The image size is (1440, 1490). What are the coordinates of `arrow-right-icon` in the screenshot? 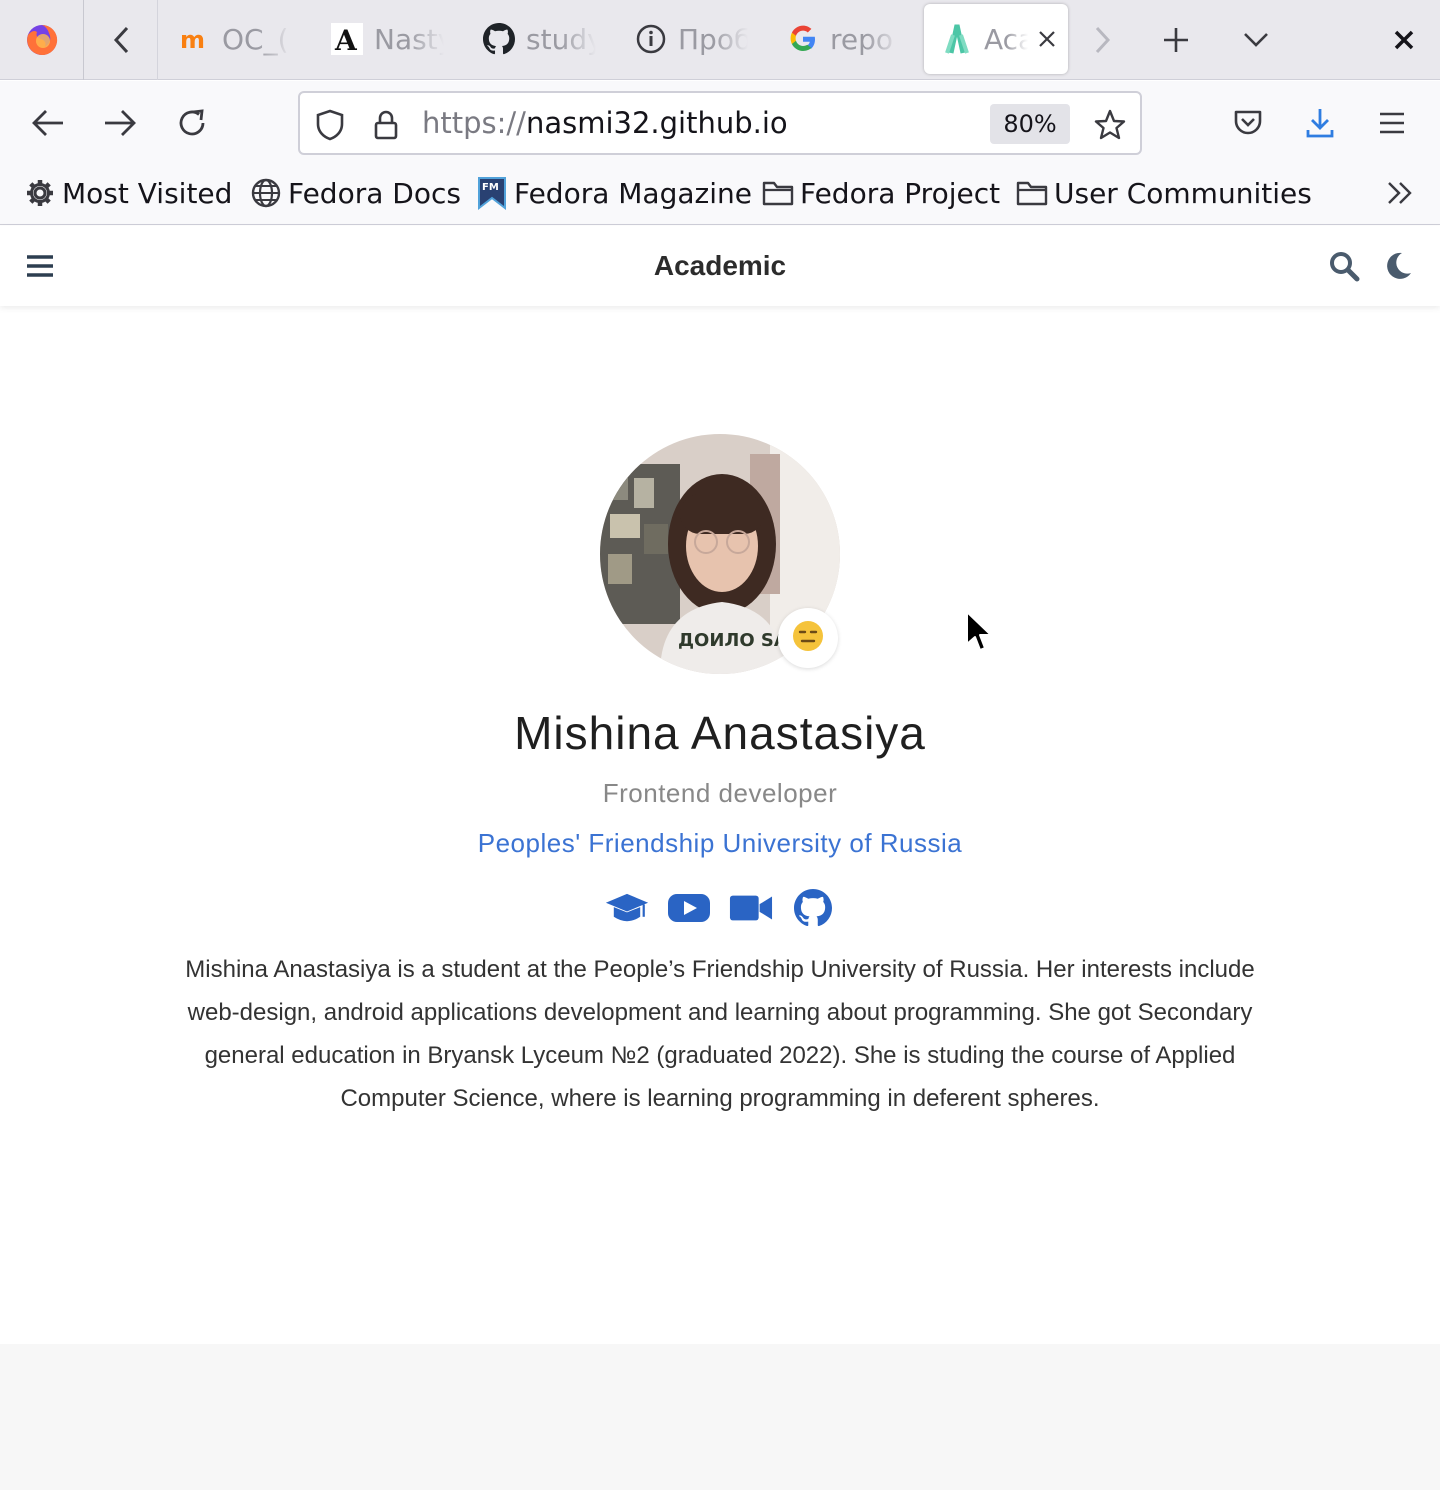 It's located at (120, 123).